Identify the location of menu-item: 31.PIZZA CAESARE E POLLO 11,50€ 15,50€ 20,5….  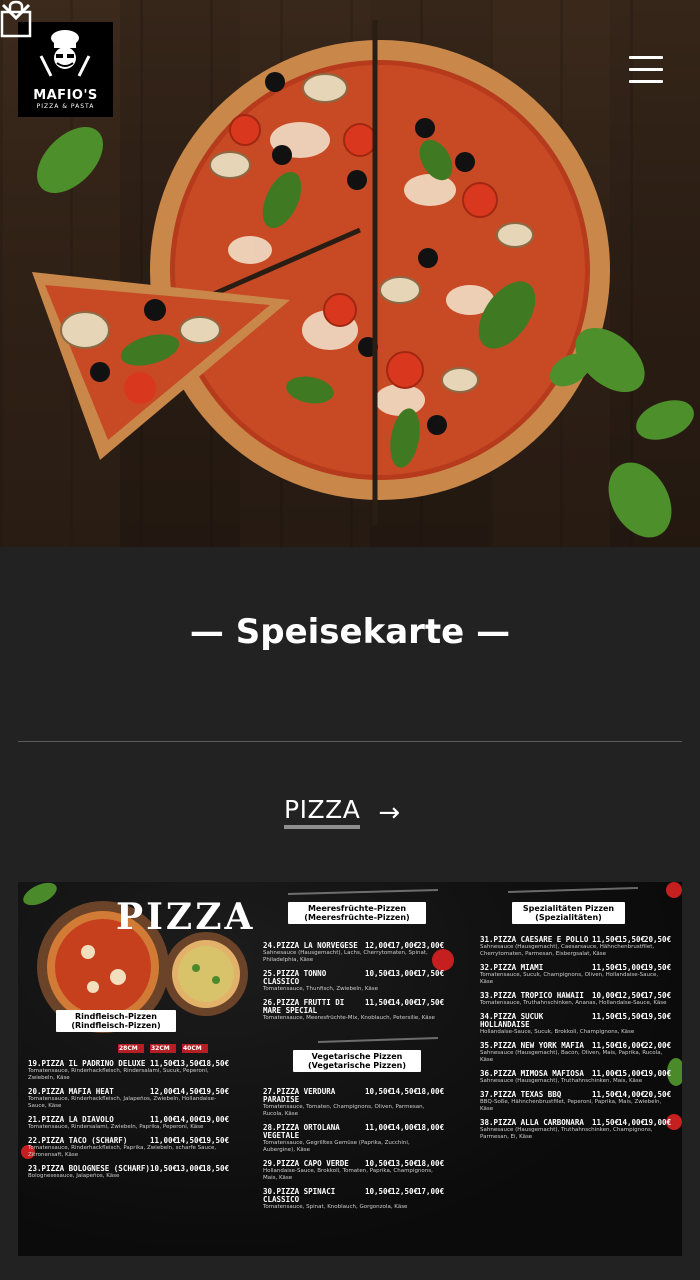
(576, 946).